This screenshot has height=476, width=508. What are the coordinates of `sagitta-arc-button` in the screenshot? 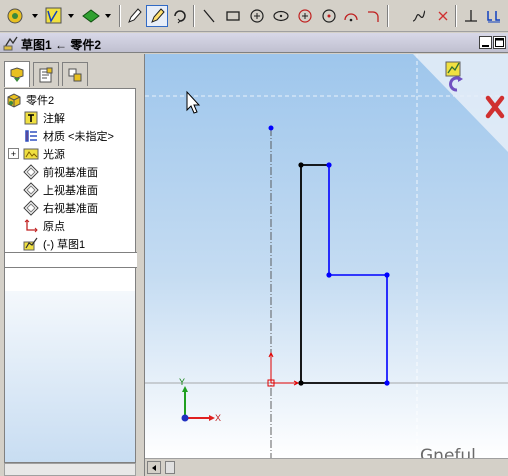 It's located at (373, 16).